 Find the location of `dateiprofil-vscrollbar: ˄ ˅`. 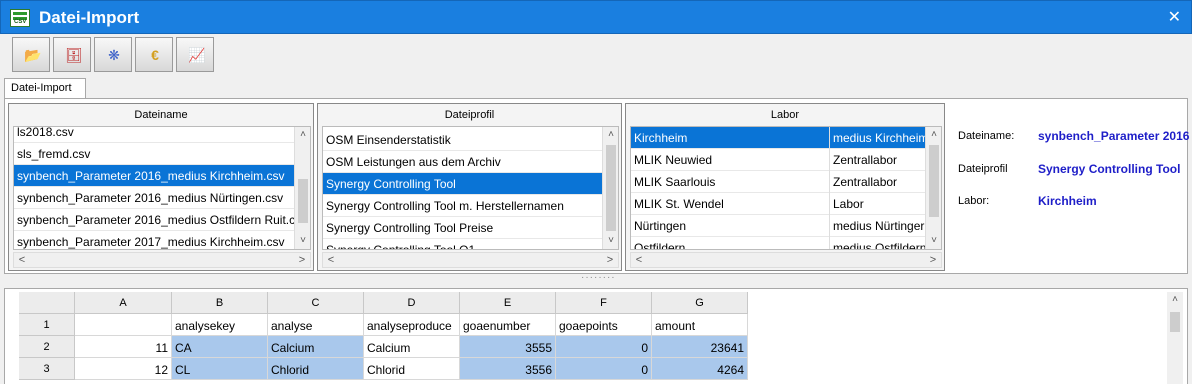

dateiprofil-vscrollbar: ˄ ˅ is located at coordinates (610, 188).